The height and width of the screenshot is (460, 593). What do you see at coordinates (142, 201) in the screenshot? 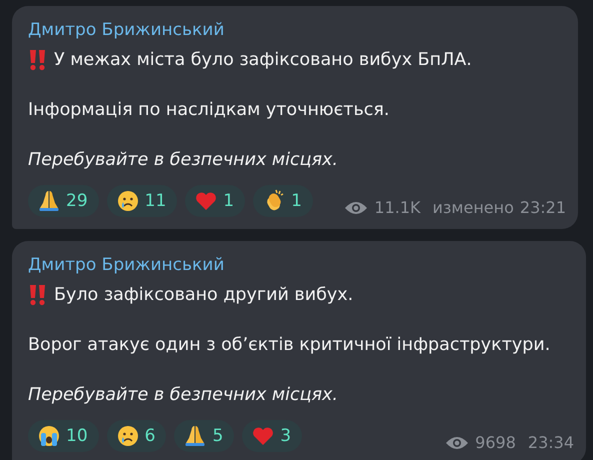
I see `reaction-chip: 11` at bounding box center [142, 201].